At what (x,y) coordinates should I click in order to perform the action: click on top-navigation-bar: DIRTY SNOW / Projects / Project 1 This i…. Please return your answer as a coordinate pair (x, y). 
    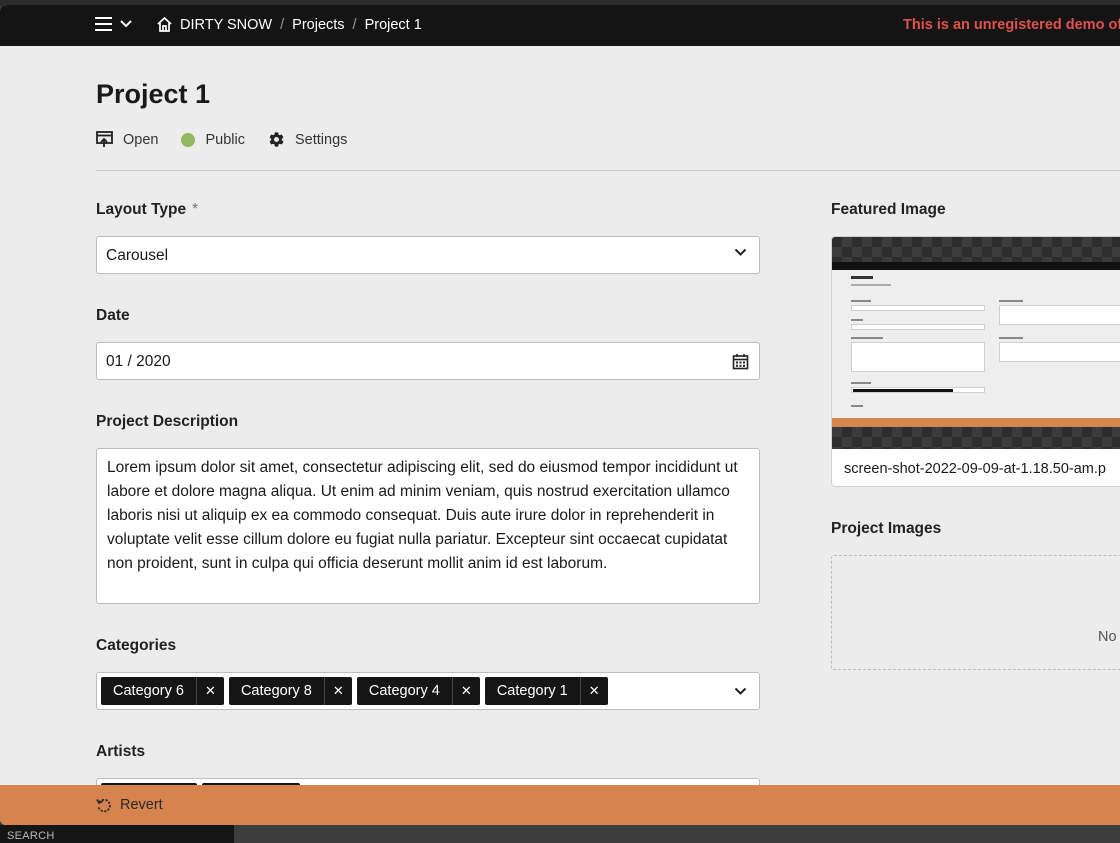
    Looking at the image, I should click on (560, 25).